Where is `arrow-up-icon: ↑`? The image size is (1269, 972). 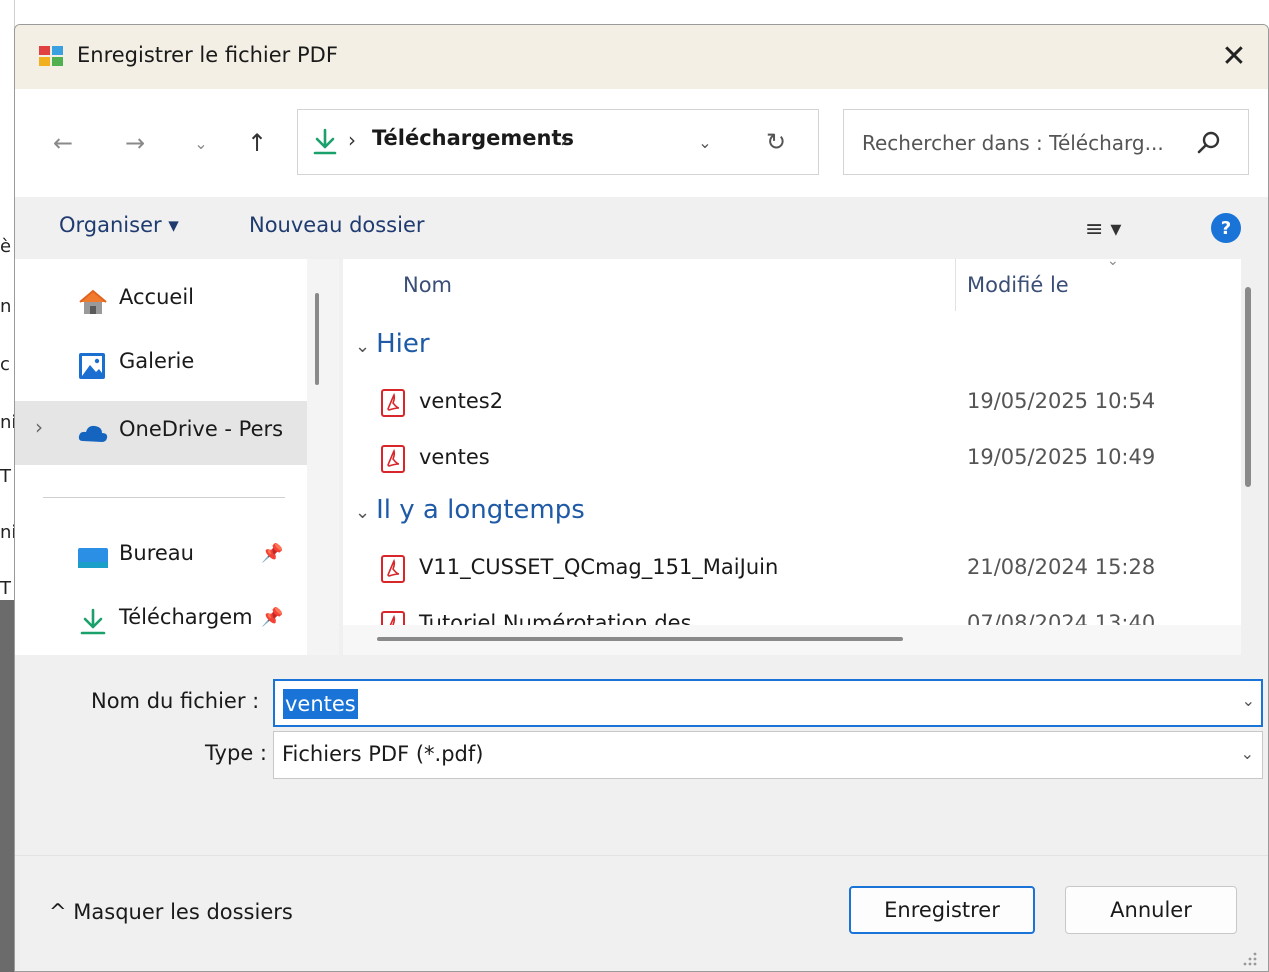
arrow-up-icon: ↑ is located at coordinates (257, 143).